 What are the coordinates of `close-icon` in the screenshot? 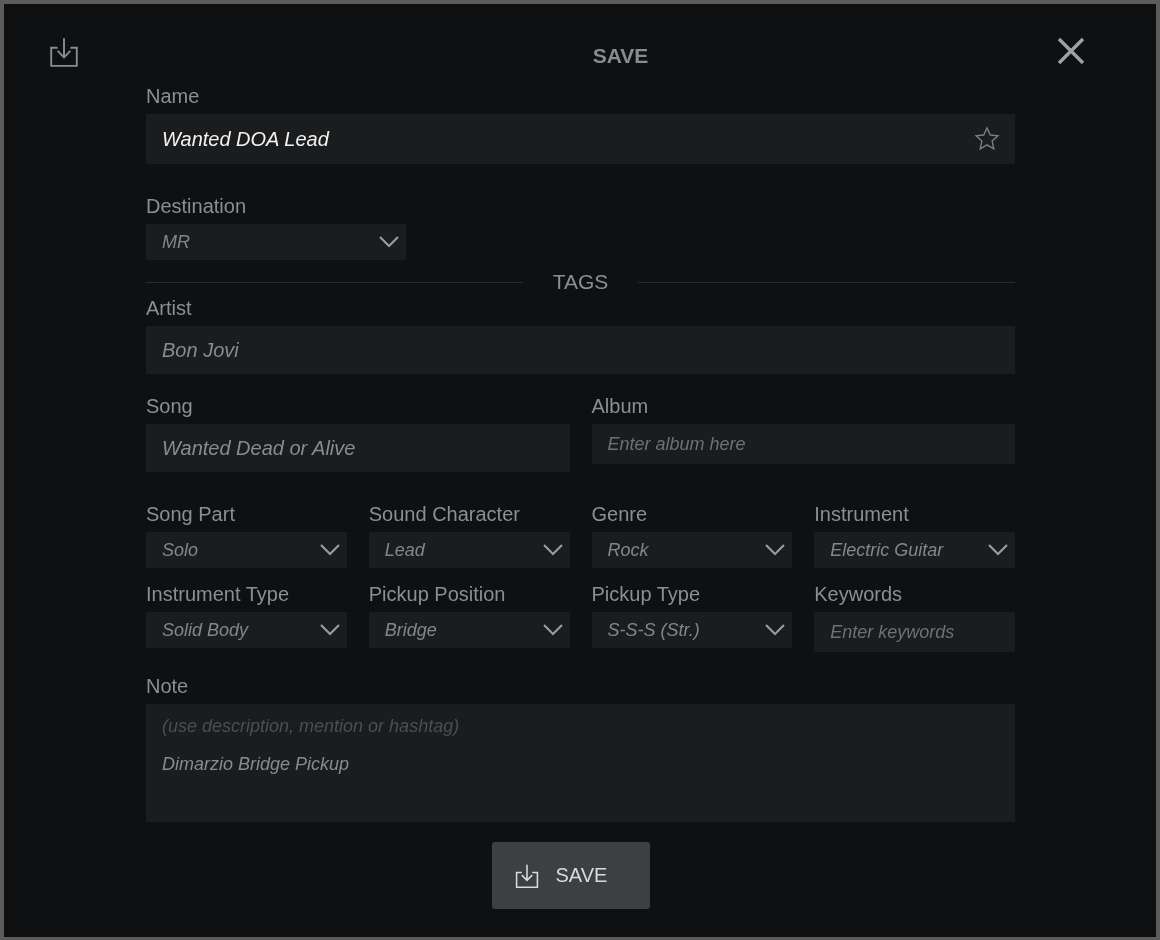 It's located at (1071, 51).